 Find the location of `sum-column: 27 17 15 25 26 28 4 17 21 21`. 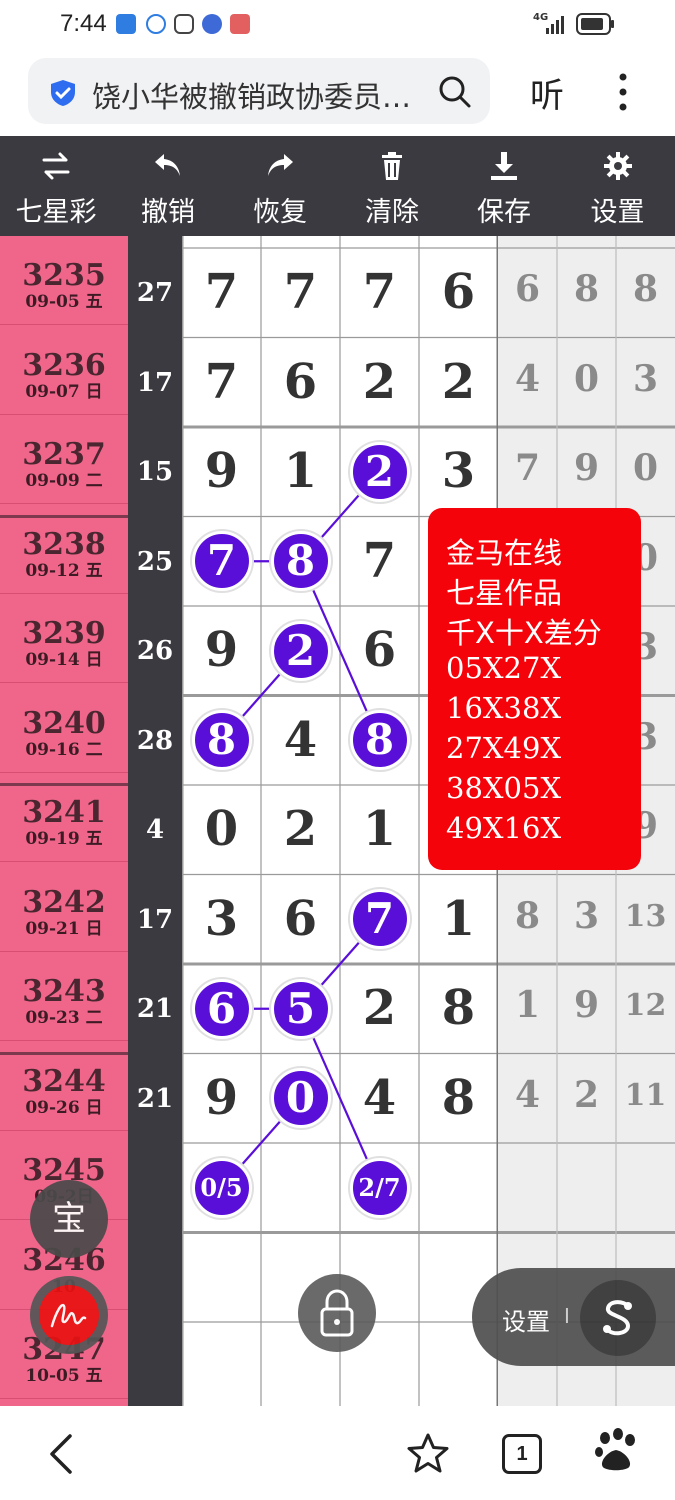

sum-column: 27 17 15 25 26 28 4 17 21 21 is located at coordinates (155, 821).